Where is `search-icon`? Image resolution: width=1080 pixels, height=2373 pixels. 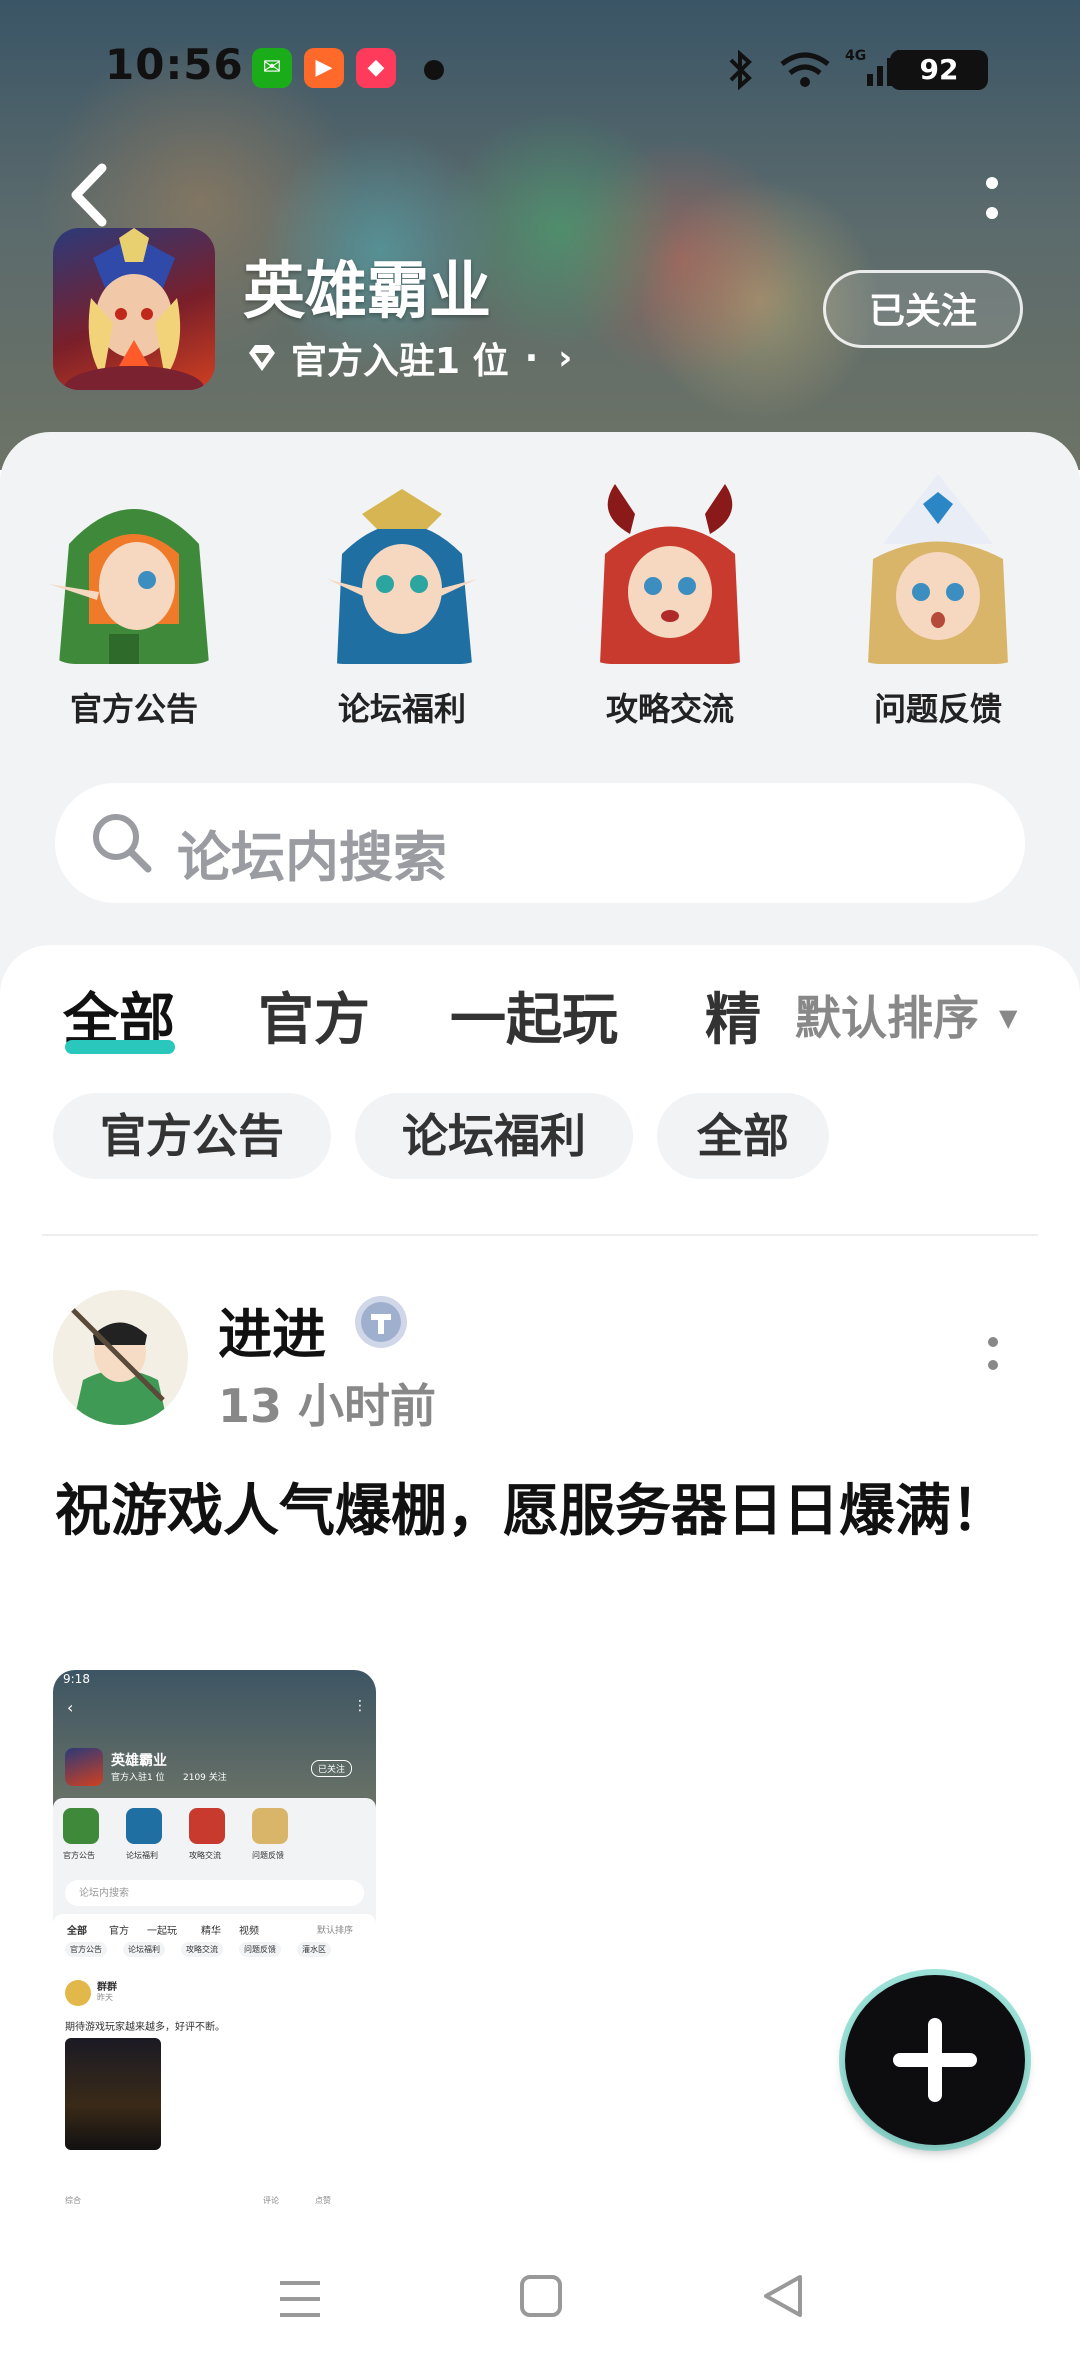
search-icon is located at coordinates (122, 843).